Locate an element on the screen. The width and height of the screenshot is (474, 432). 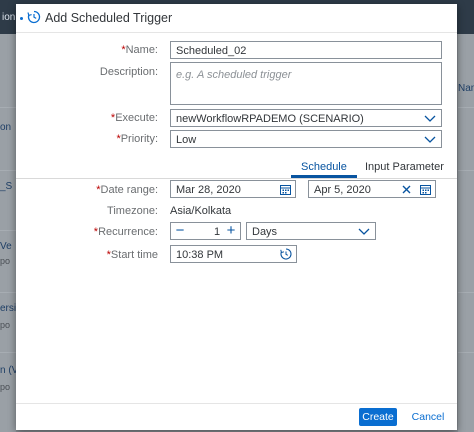
dialog-footer: Create Cancel is located at coordinates (236, 416).